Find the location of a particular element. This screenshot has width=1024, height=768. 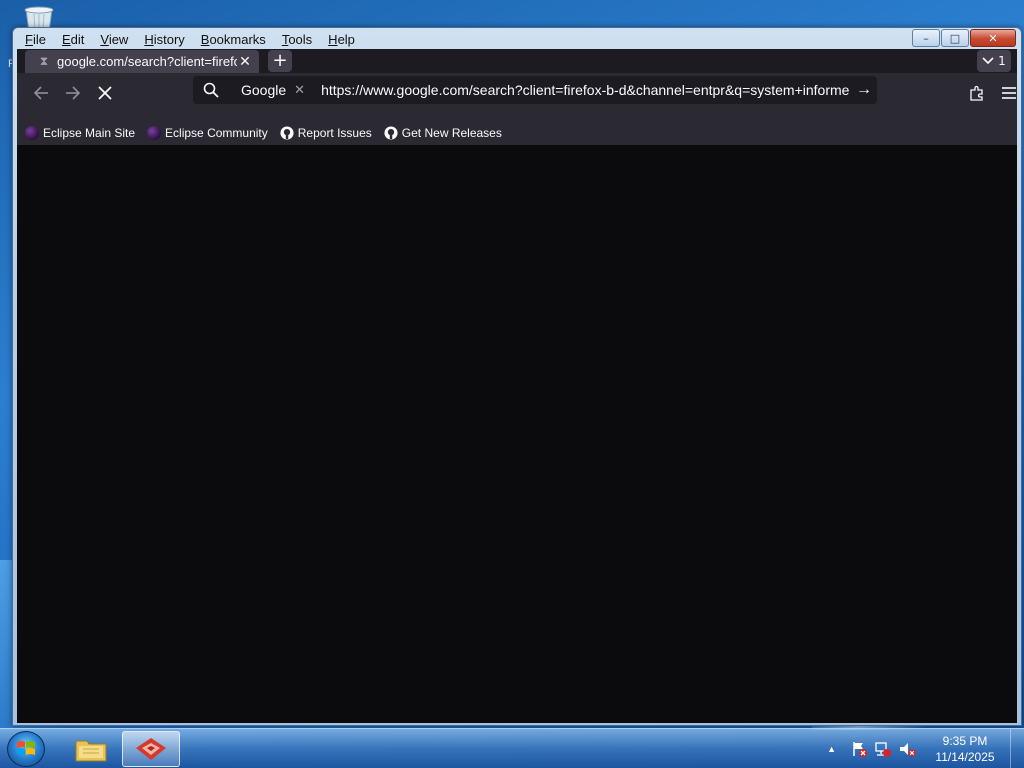

system-tray: ▲ 9:35 PM 11/14/2025 is located at coordinates (925, 748).